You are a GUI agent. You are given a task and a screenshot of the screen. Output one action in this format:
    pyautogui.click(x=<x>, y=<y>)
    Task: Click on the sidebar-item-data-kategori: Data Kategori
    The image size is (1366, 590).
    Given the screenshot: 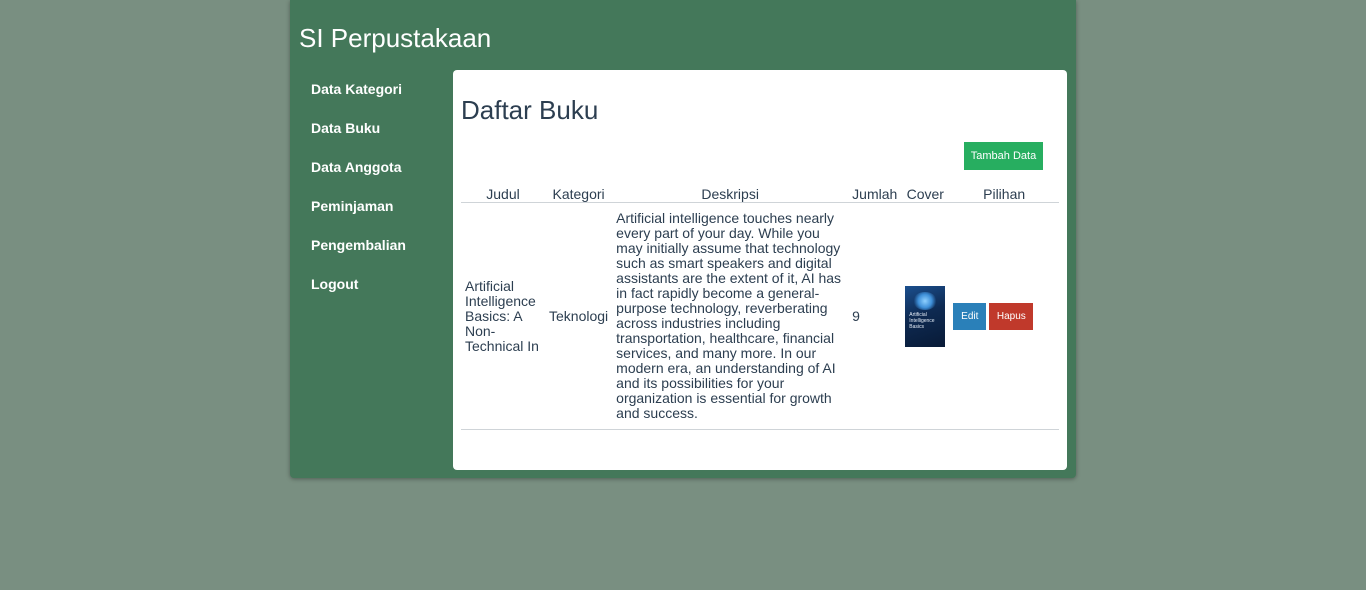 What is the action you would take?
    pyautogui.click(x=376, y=99)
    